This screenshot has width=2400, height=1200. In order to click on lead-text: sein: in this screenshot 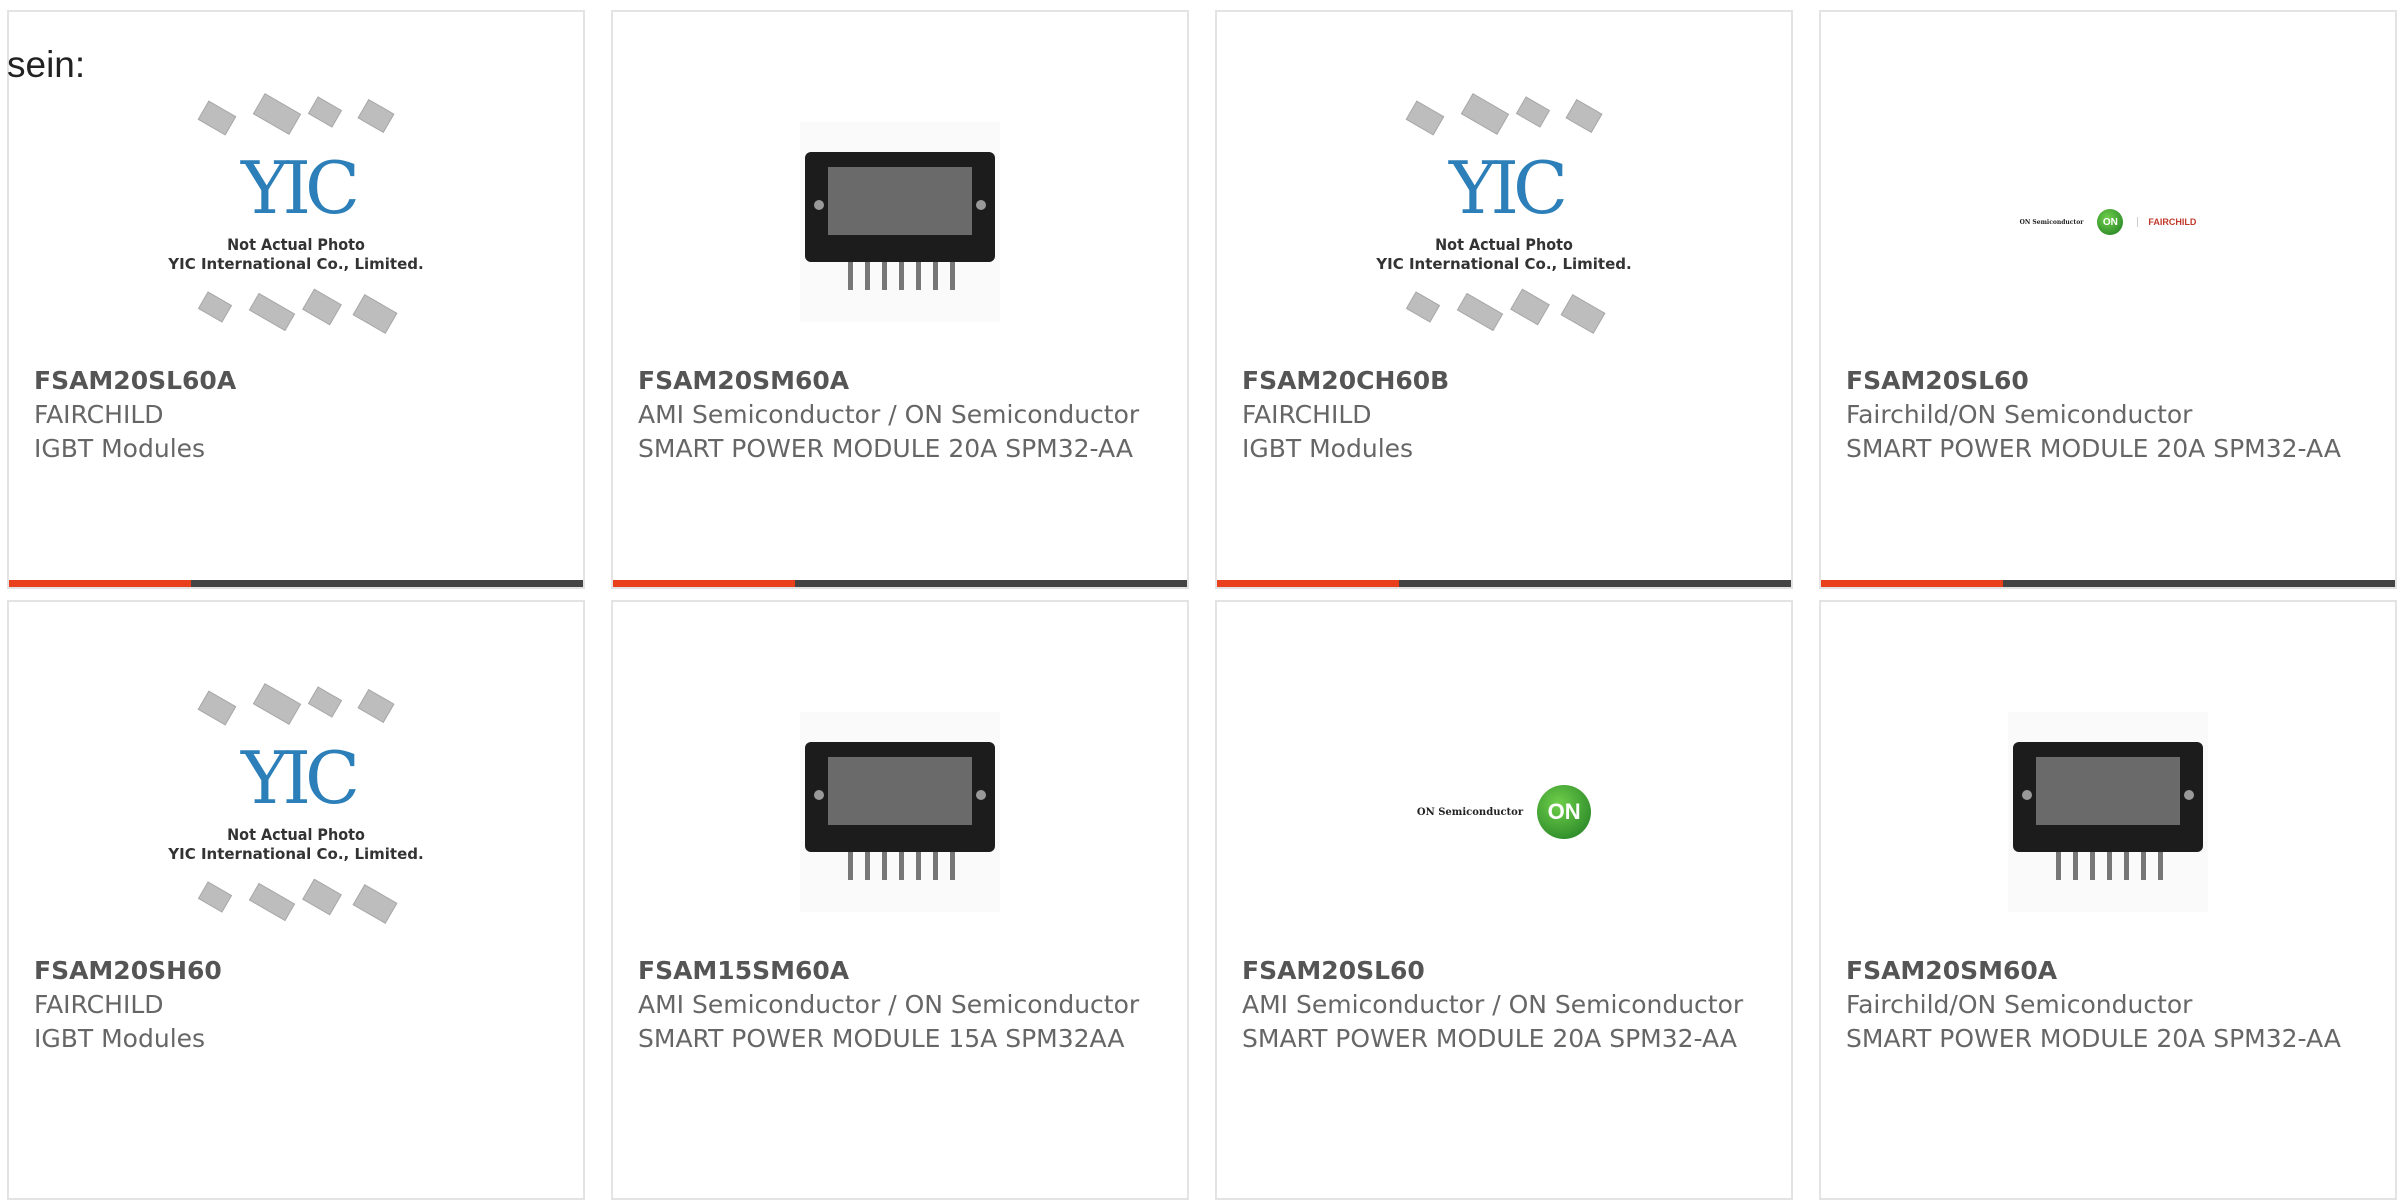, I will do `click(46, 64)`.